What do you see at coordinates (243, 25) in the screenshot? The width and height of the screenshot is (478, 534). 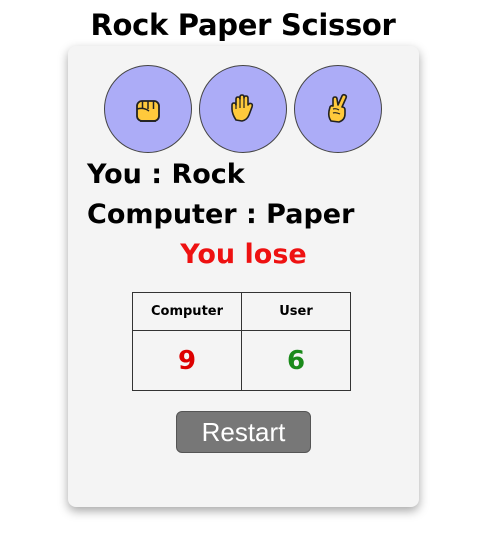 I see `game-title: Rock Paper Scissor` at bounding box center [243, 25].